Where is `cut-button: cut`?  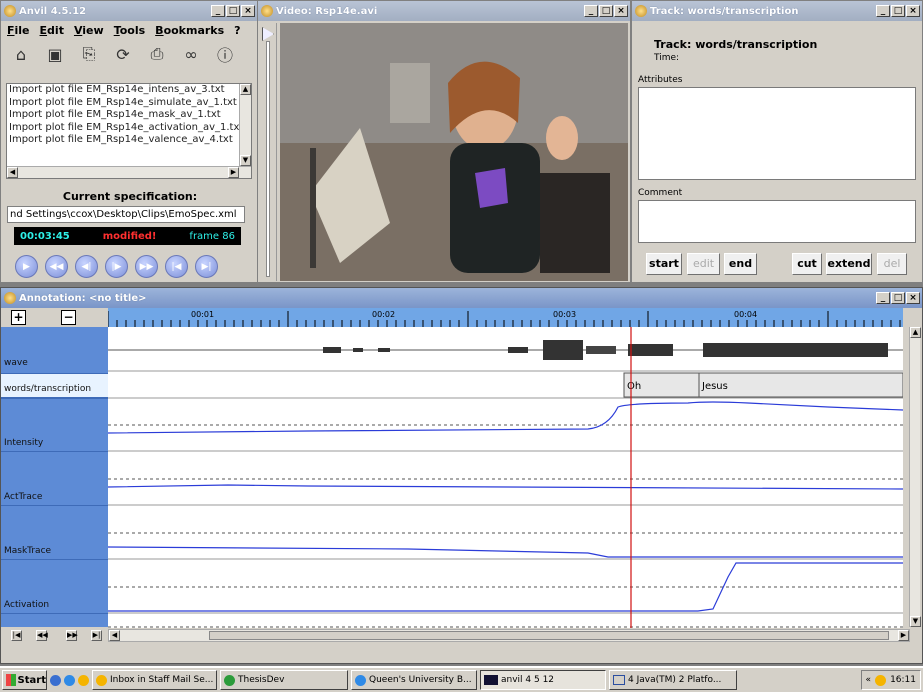
cut-button: cut is located at coordinates (807, 264).